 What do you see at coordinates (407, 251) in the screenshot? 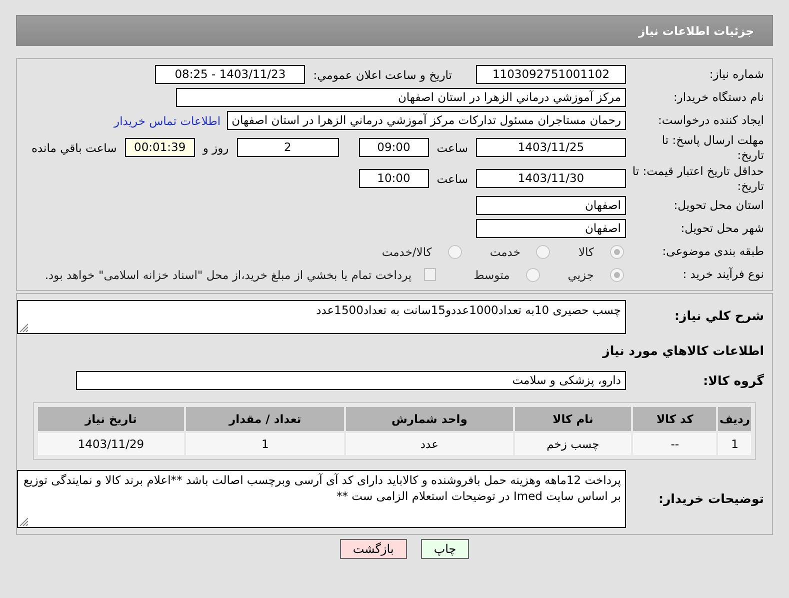
I see `radio-label: كالا/خدمت` at bounding box center [407, 251].